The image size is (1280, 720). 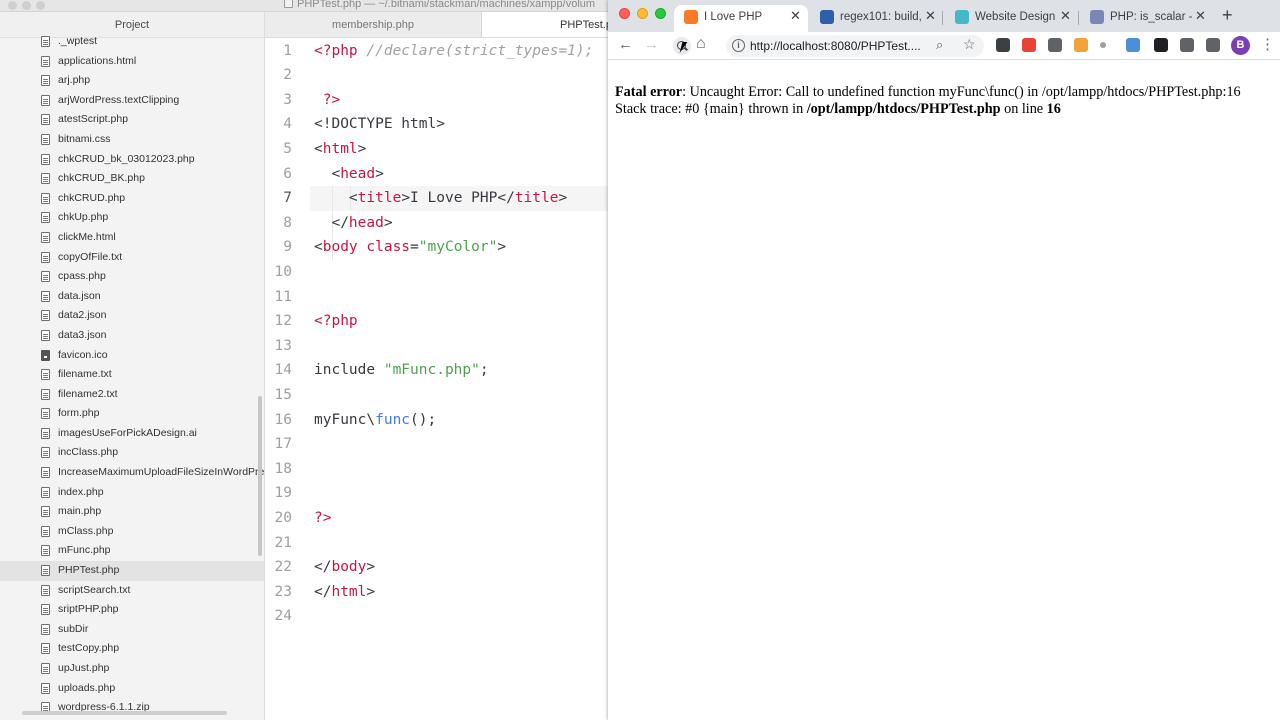 What do you see at coordinates (132, 453) in the screenshot?
I see `file-item: incClass.php` at bounding box center [132, 453].